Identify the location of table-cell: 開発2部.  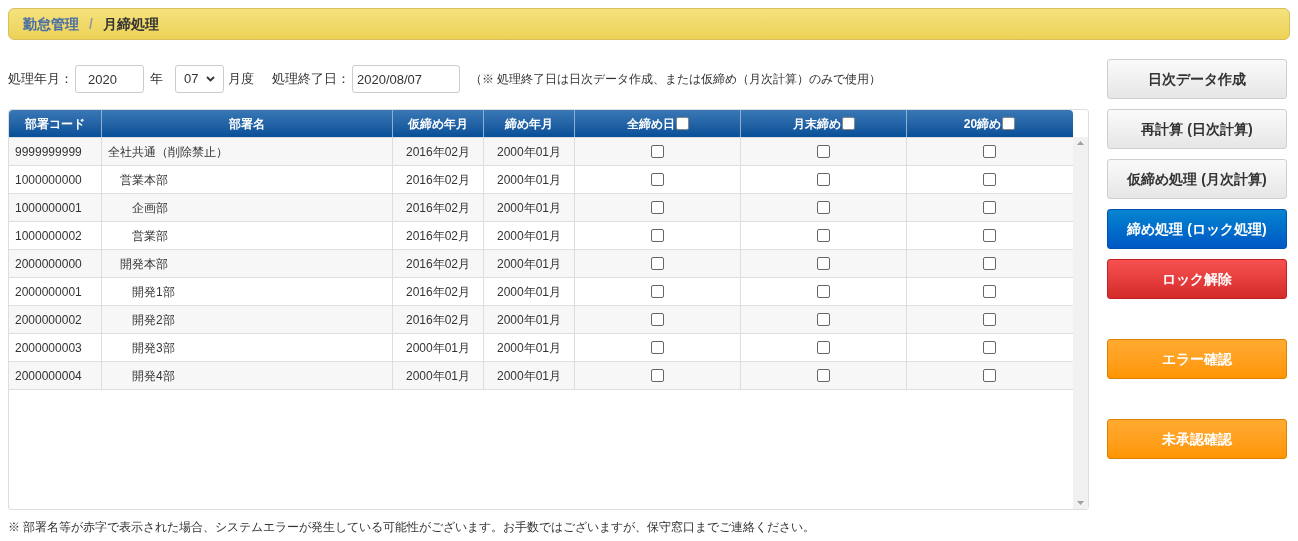
(247, 319).